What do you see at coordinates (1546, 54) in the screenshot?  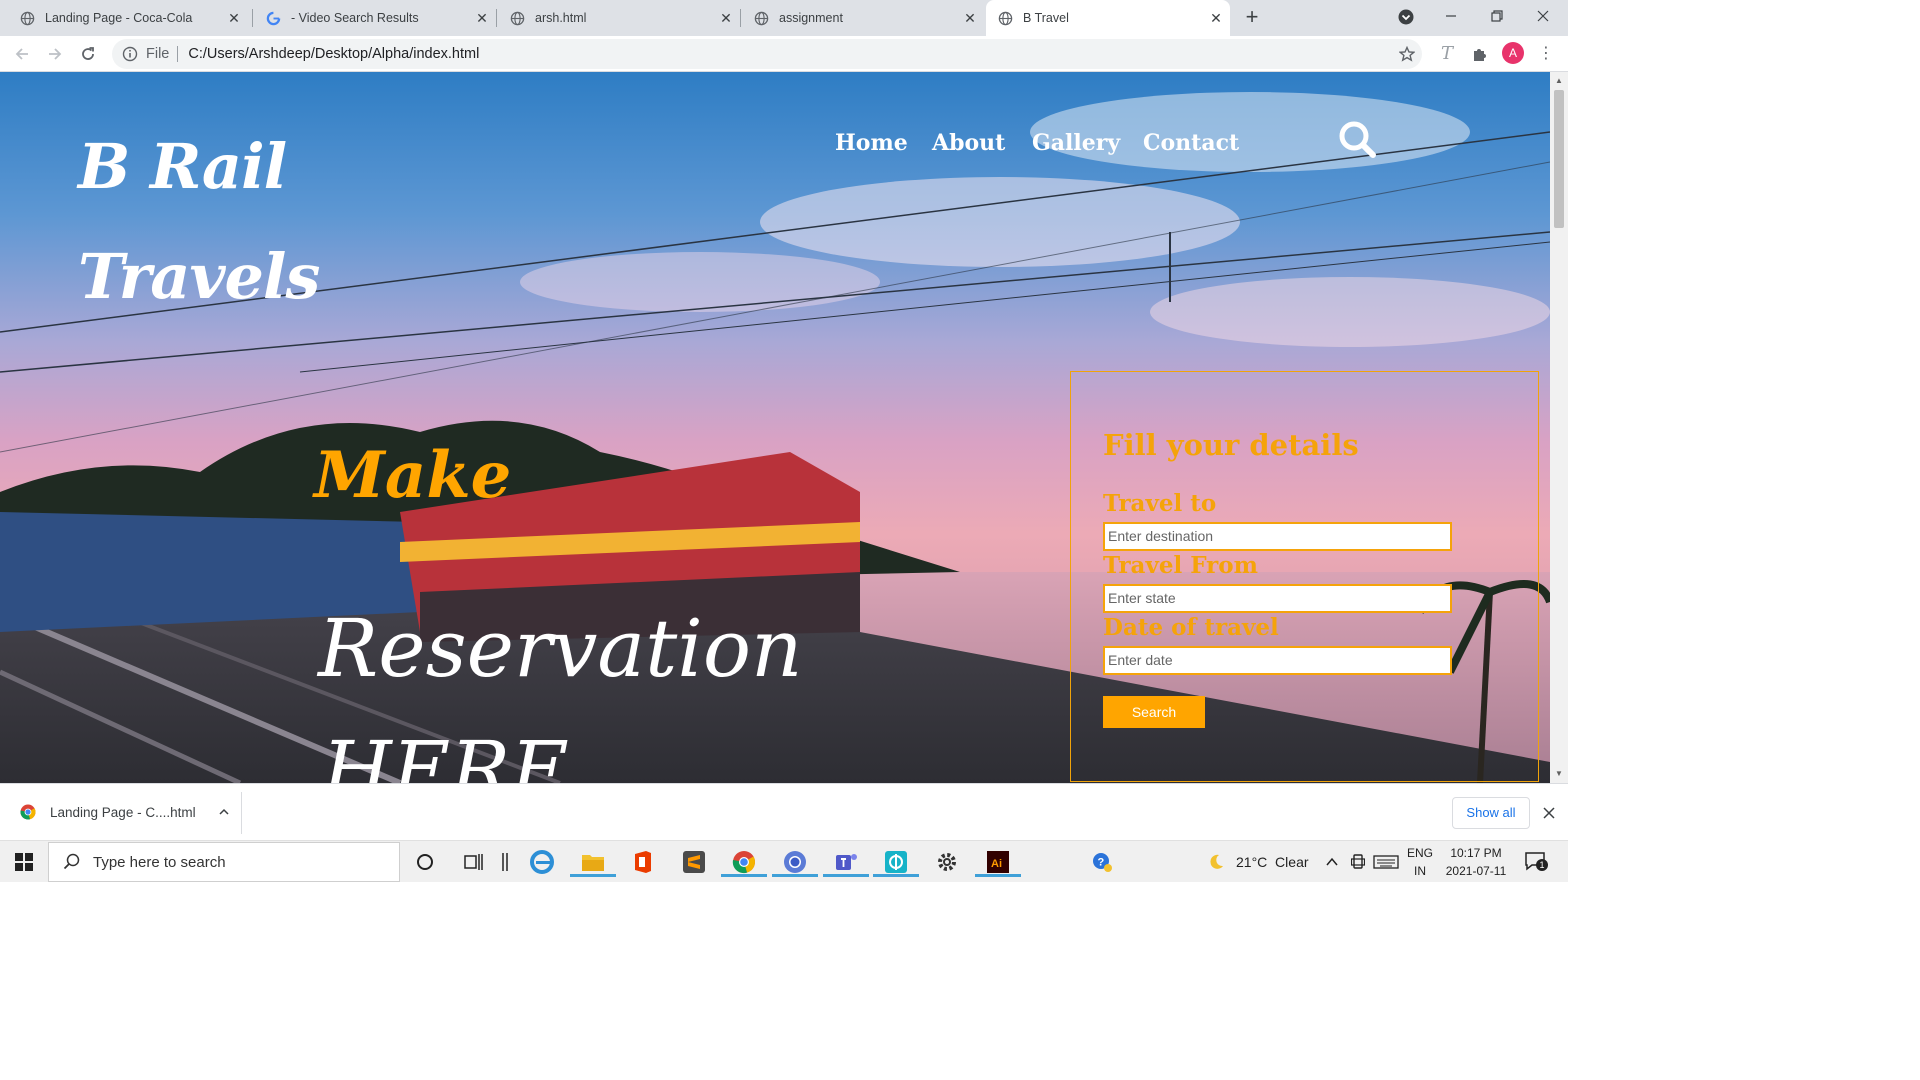 I see `menu-kebab-icon: ⋮` at bounding box center [1546, 54].